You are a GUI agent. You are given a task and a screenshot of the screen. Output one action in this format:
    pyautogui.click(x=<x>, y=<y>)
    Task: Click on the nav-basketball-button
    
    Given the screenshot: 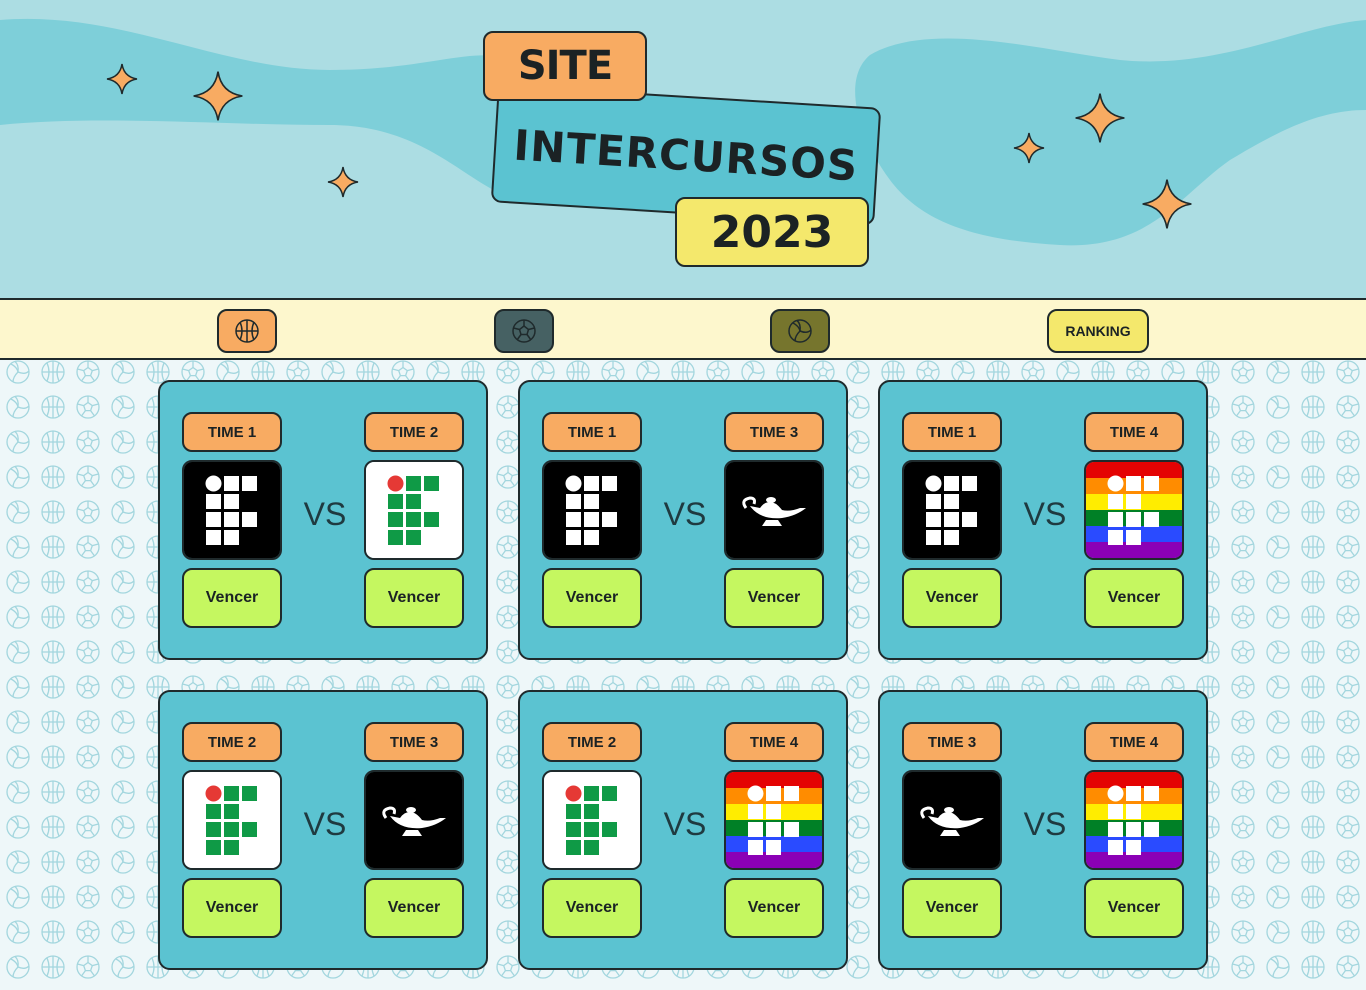 What is the action you would take?
    pyautogui.click(x=247, y=331)
    